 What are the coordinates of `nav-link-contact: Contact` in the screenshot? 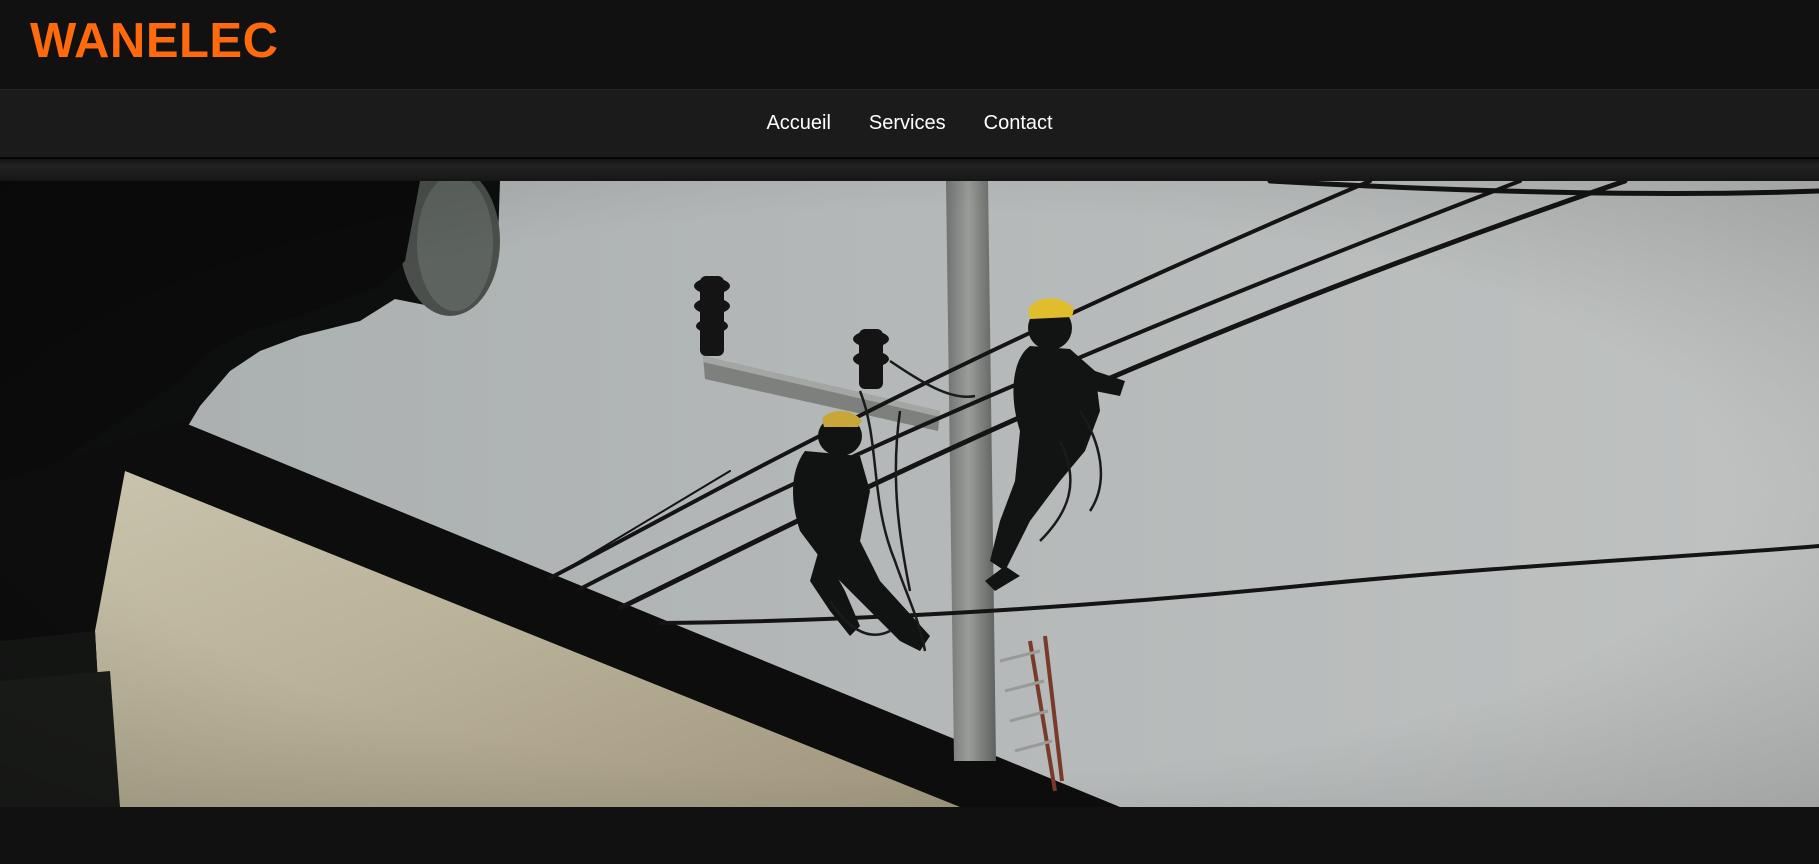 It's located at (1018, 123).